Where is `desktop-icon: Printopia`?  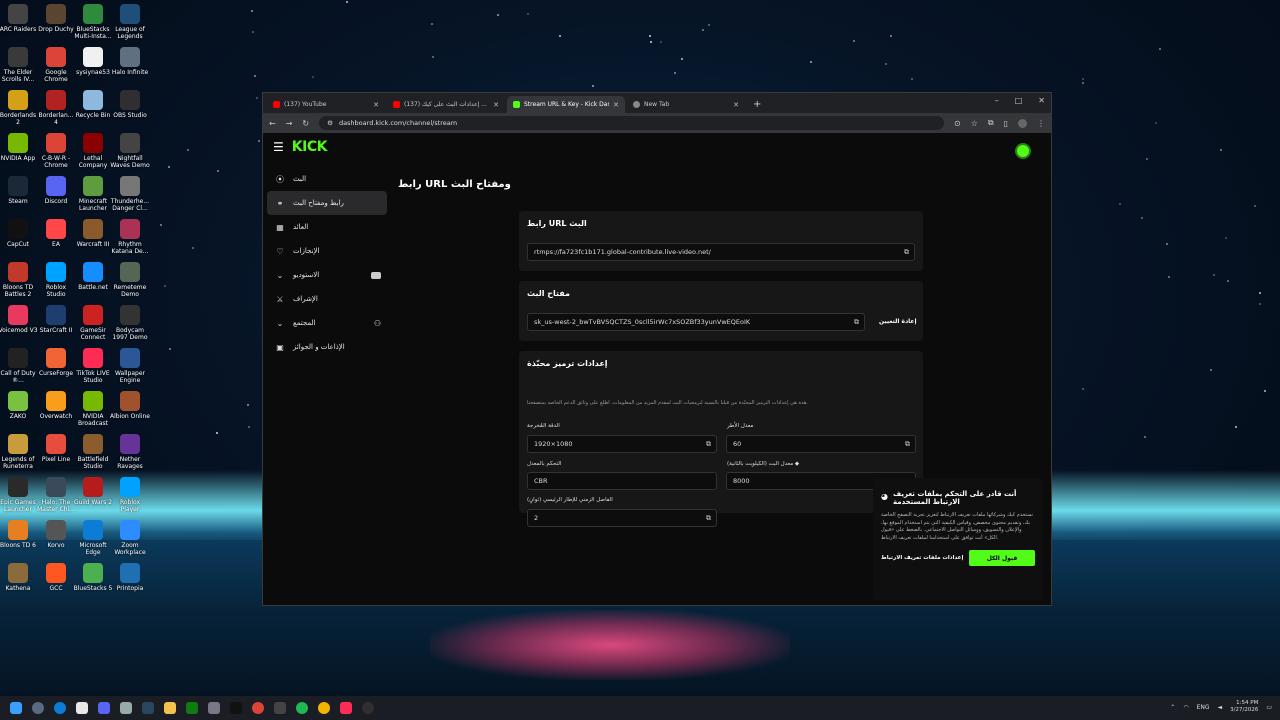 desktop-icon: Printopia is located at coordinates (130, 577).